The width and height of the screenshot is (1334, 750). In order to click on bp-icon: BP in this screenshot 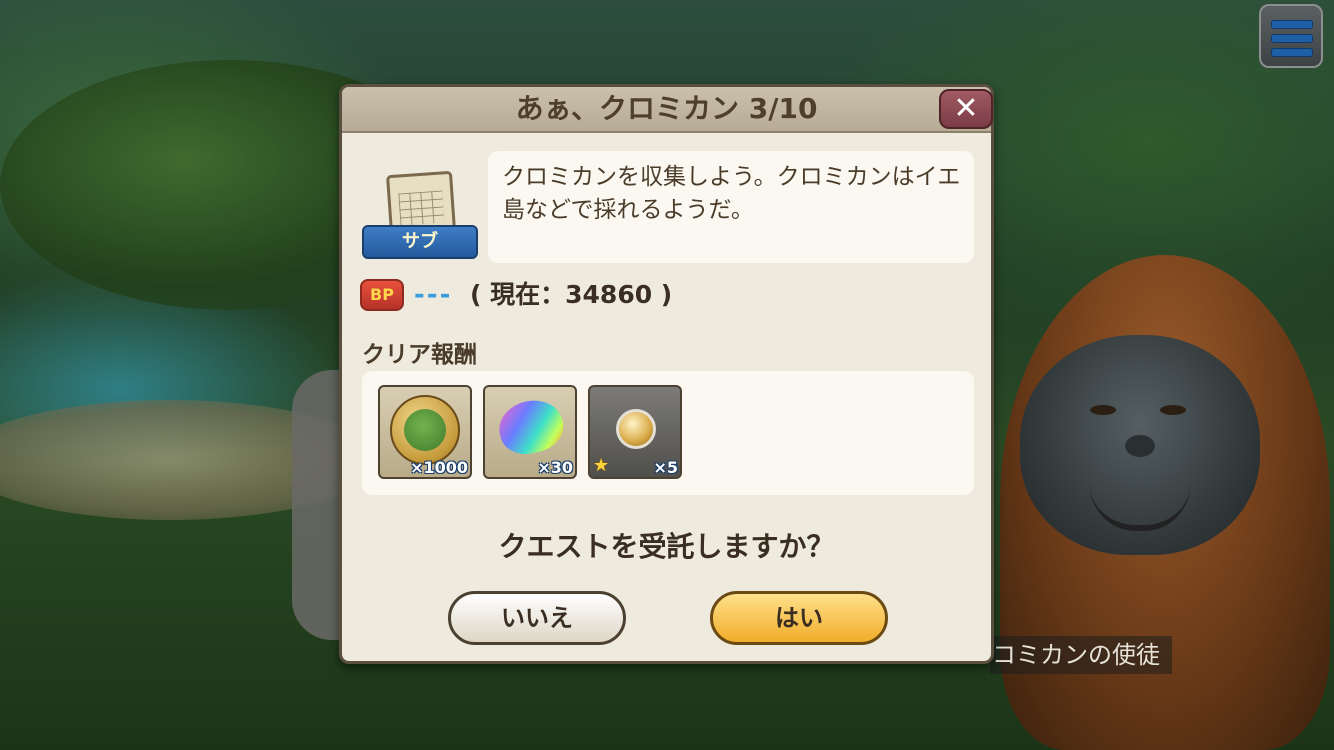, I will do `click(382, 295)`.